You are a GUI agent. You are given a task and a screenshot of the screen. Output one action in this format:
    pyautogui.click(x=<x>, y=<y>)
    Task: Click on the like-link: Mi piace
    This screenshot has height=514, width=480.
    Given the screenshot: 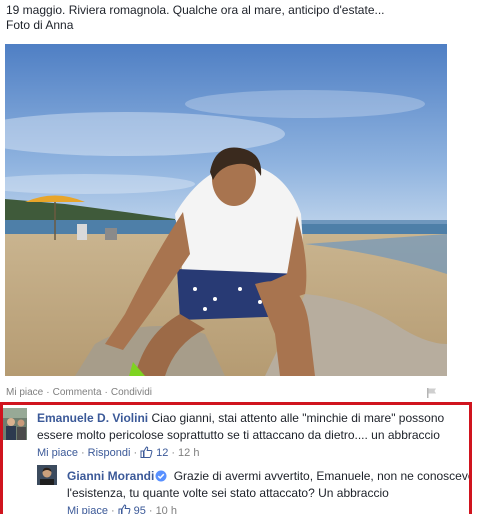 What is the action you would take?
    pyautogui.click(x=24, y=392)
    